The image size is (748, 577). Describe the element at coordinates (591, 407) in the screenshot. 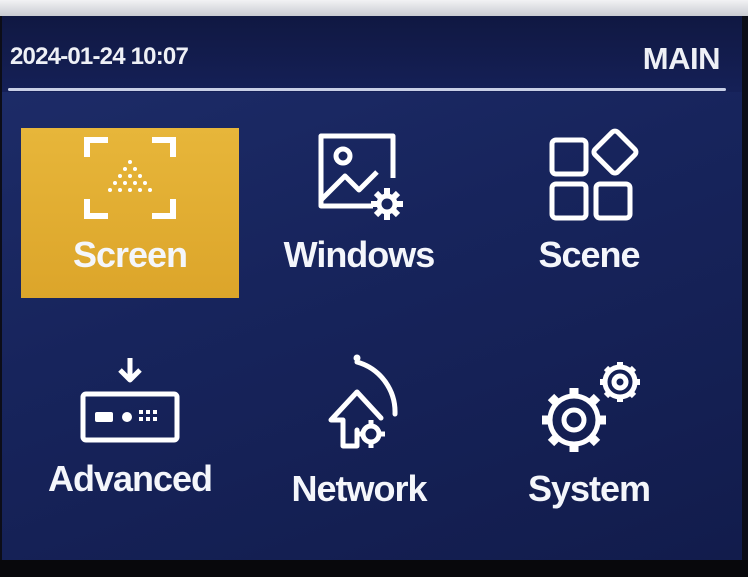

I see `system-icon` at that location.